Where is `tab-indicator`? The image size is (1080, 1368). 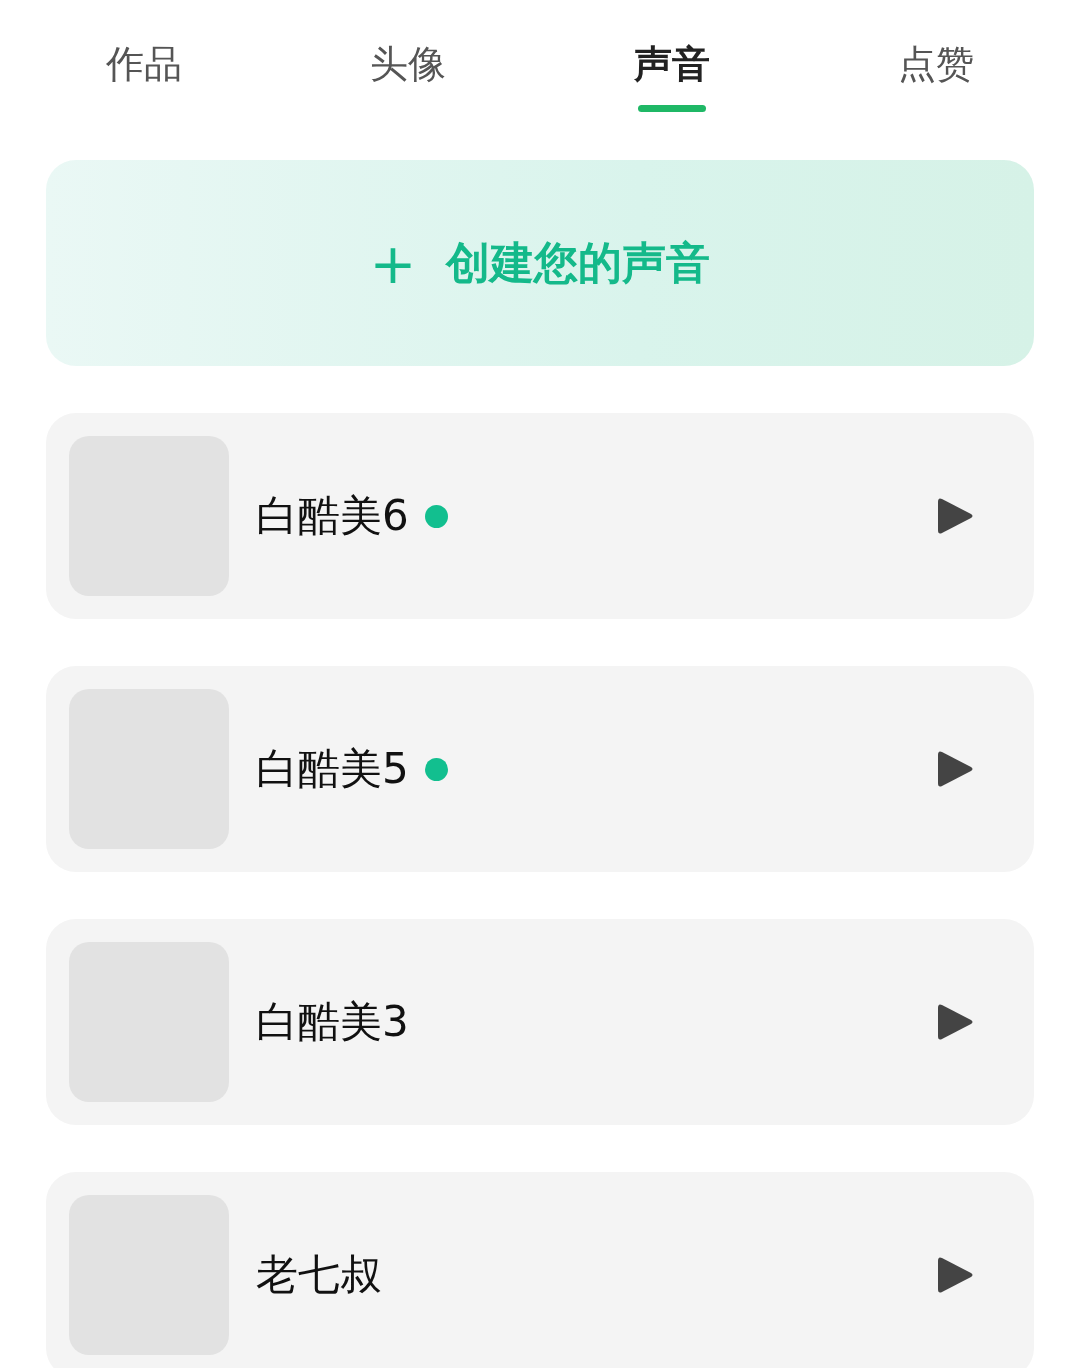
tab-indicator is located at coordinates (672, 108).